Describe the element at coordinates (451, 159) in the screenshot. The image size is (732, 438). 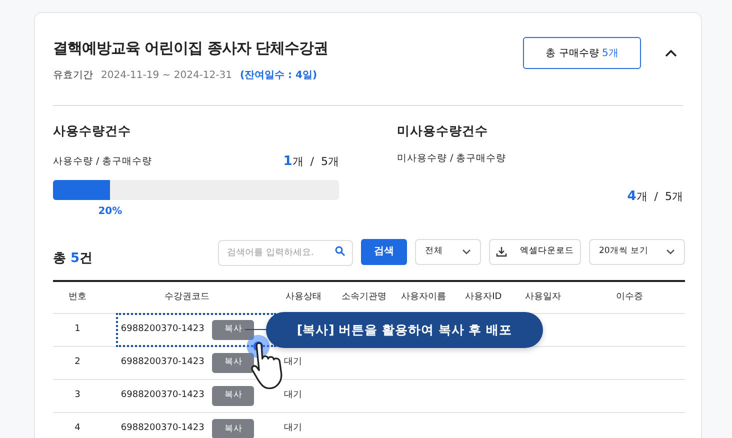
I see `count-caption: 미사용수량 / 총구매수량` at that location.